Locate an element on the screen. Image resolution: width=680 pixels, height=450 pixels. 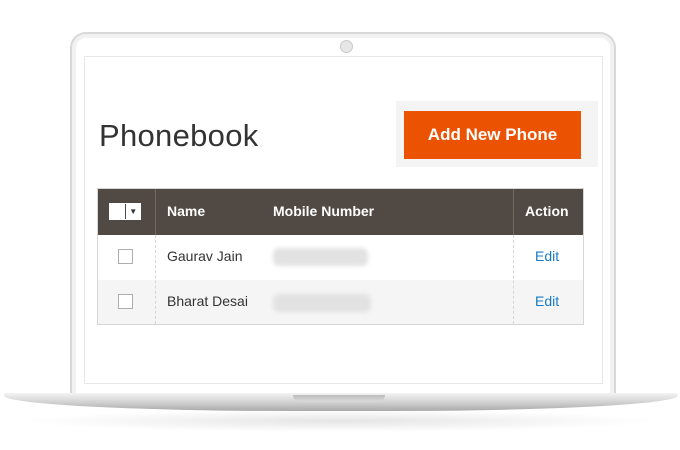
grid-header: ▼ Name Mobile Number Action is located at coordinates (340, 212).